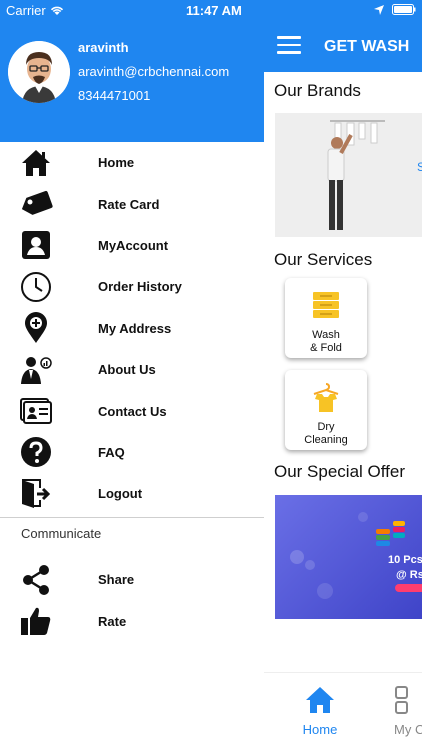 This screenshot has height=750, width=422. I want to click on brands-title: Our Brands, so click(317, 90).